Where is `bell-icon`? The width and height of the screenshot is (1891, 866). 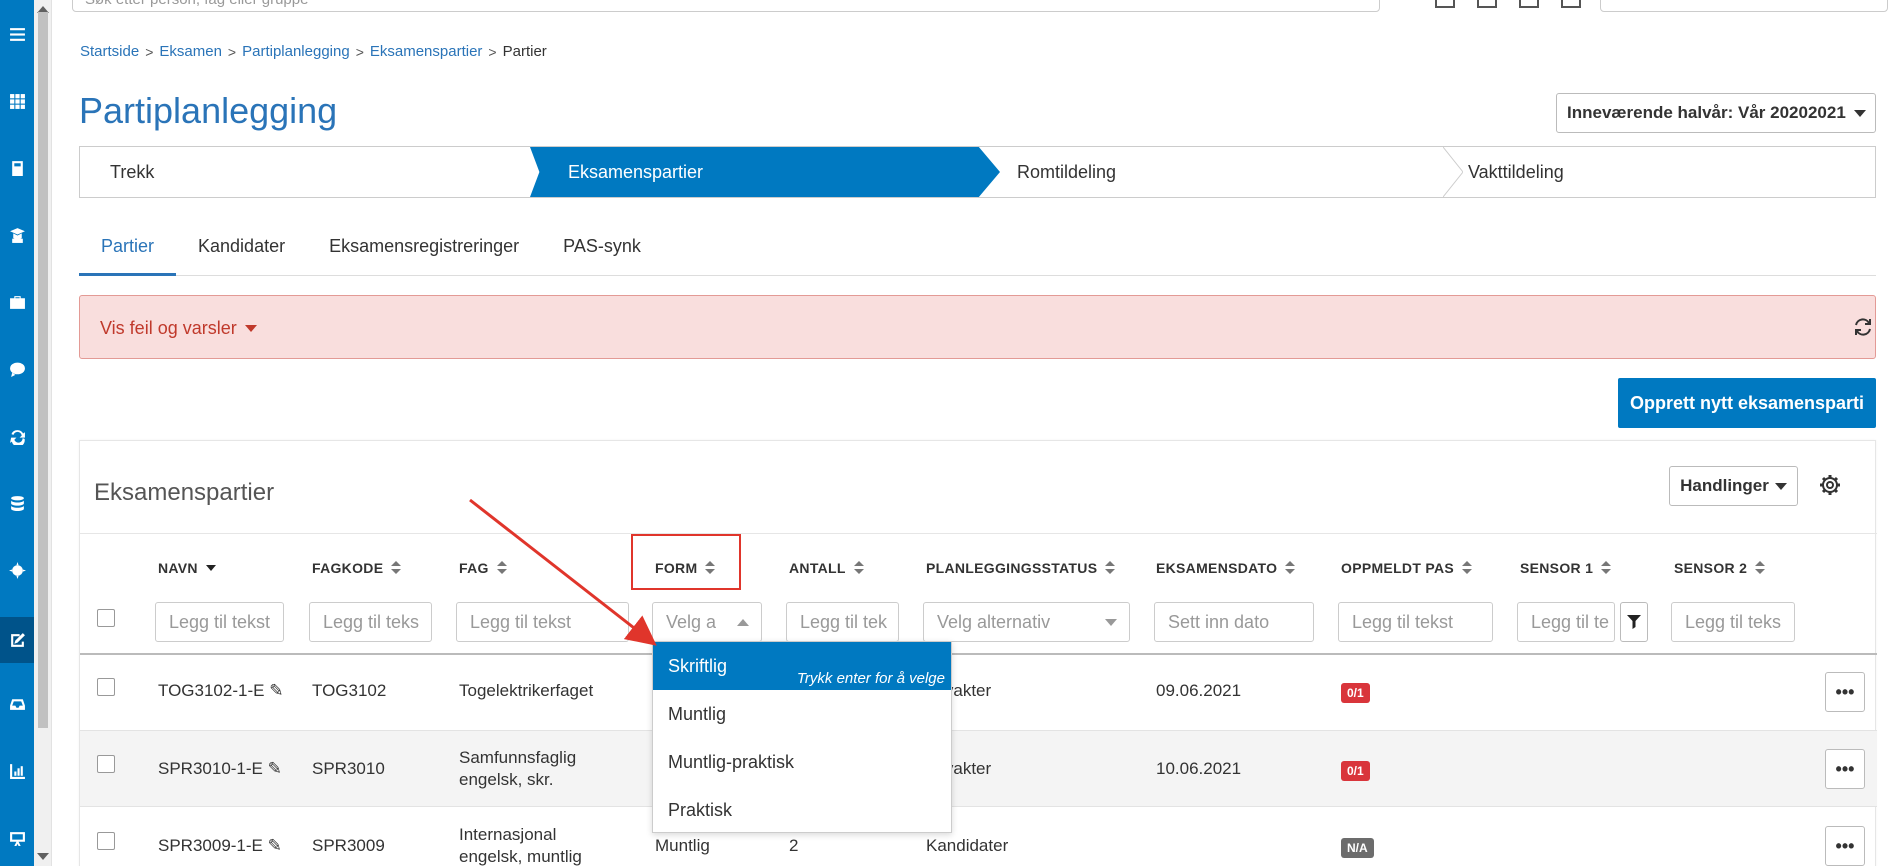
bell-icon is located at coordinates (1487, 4).